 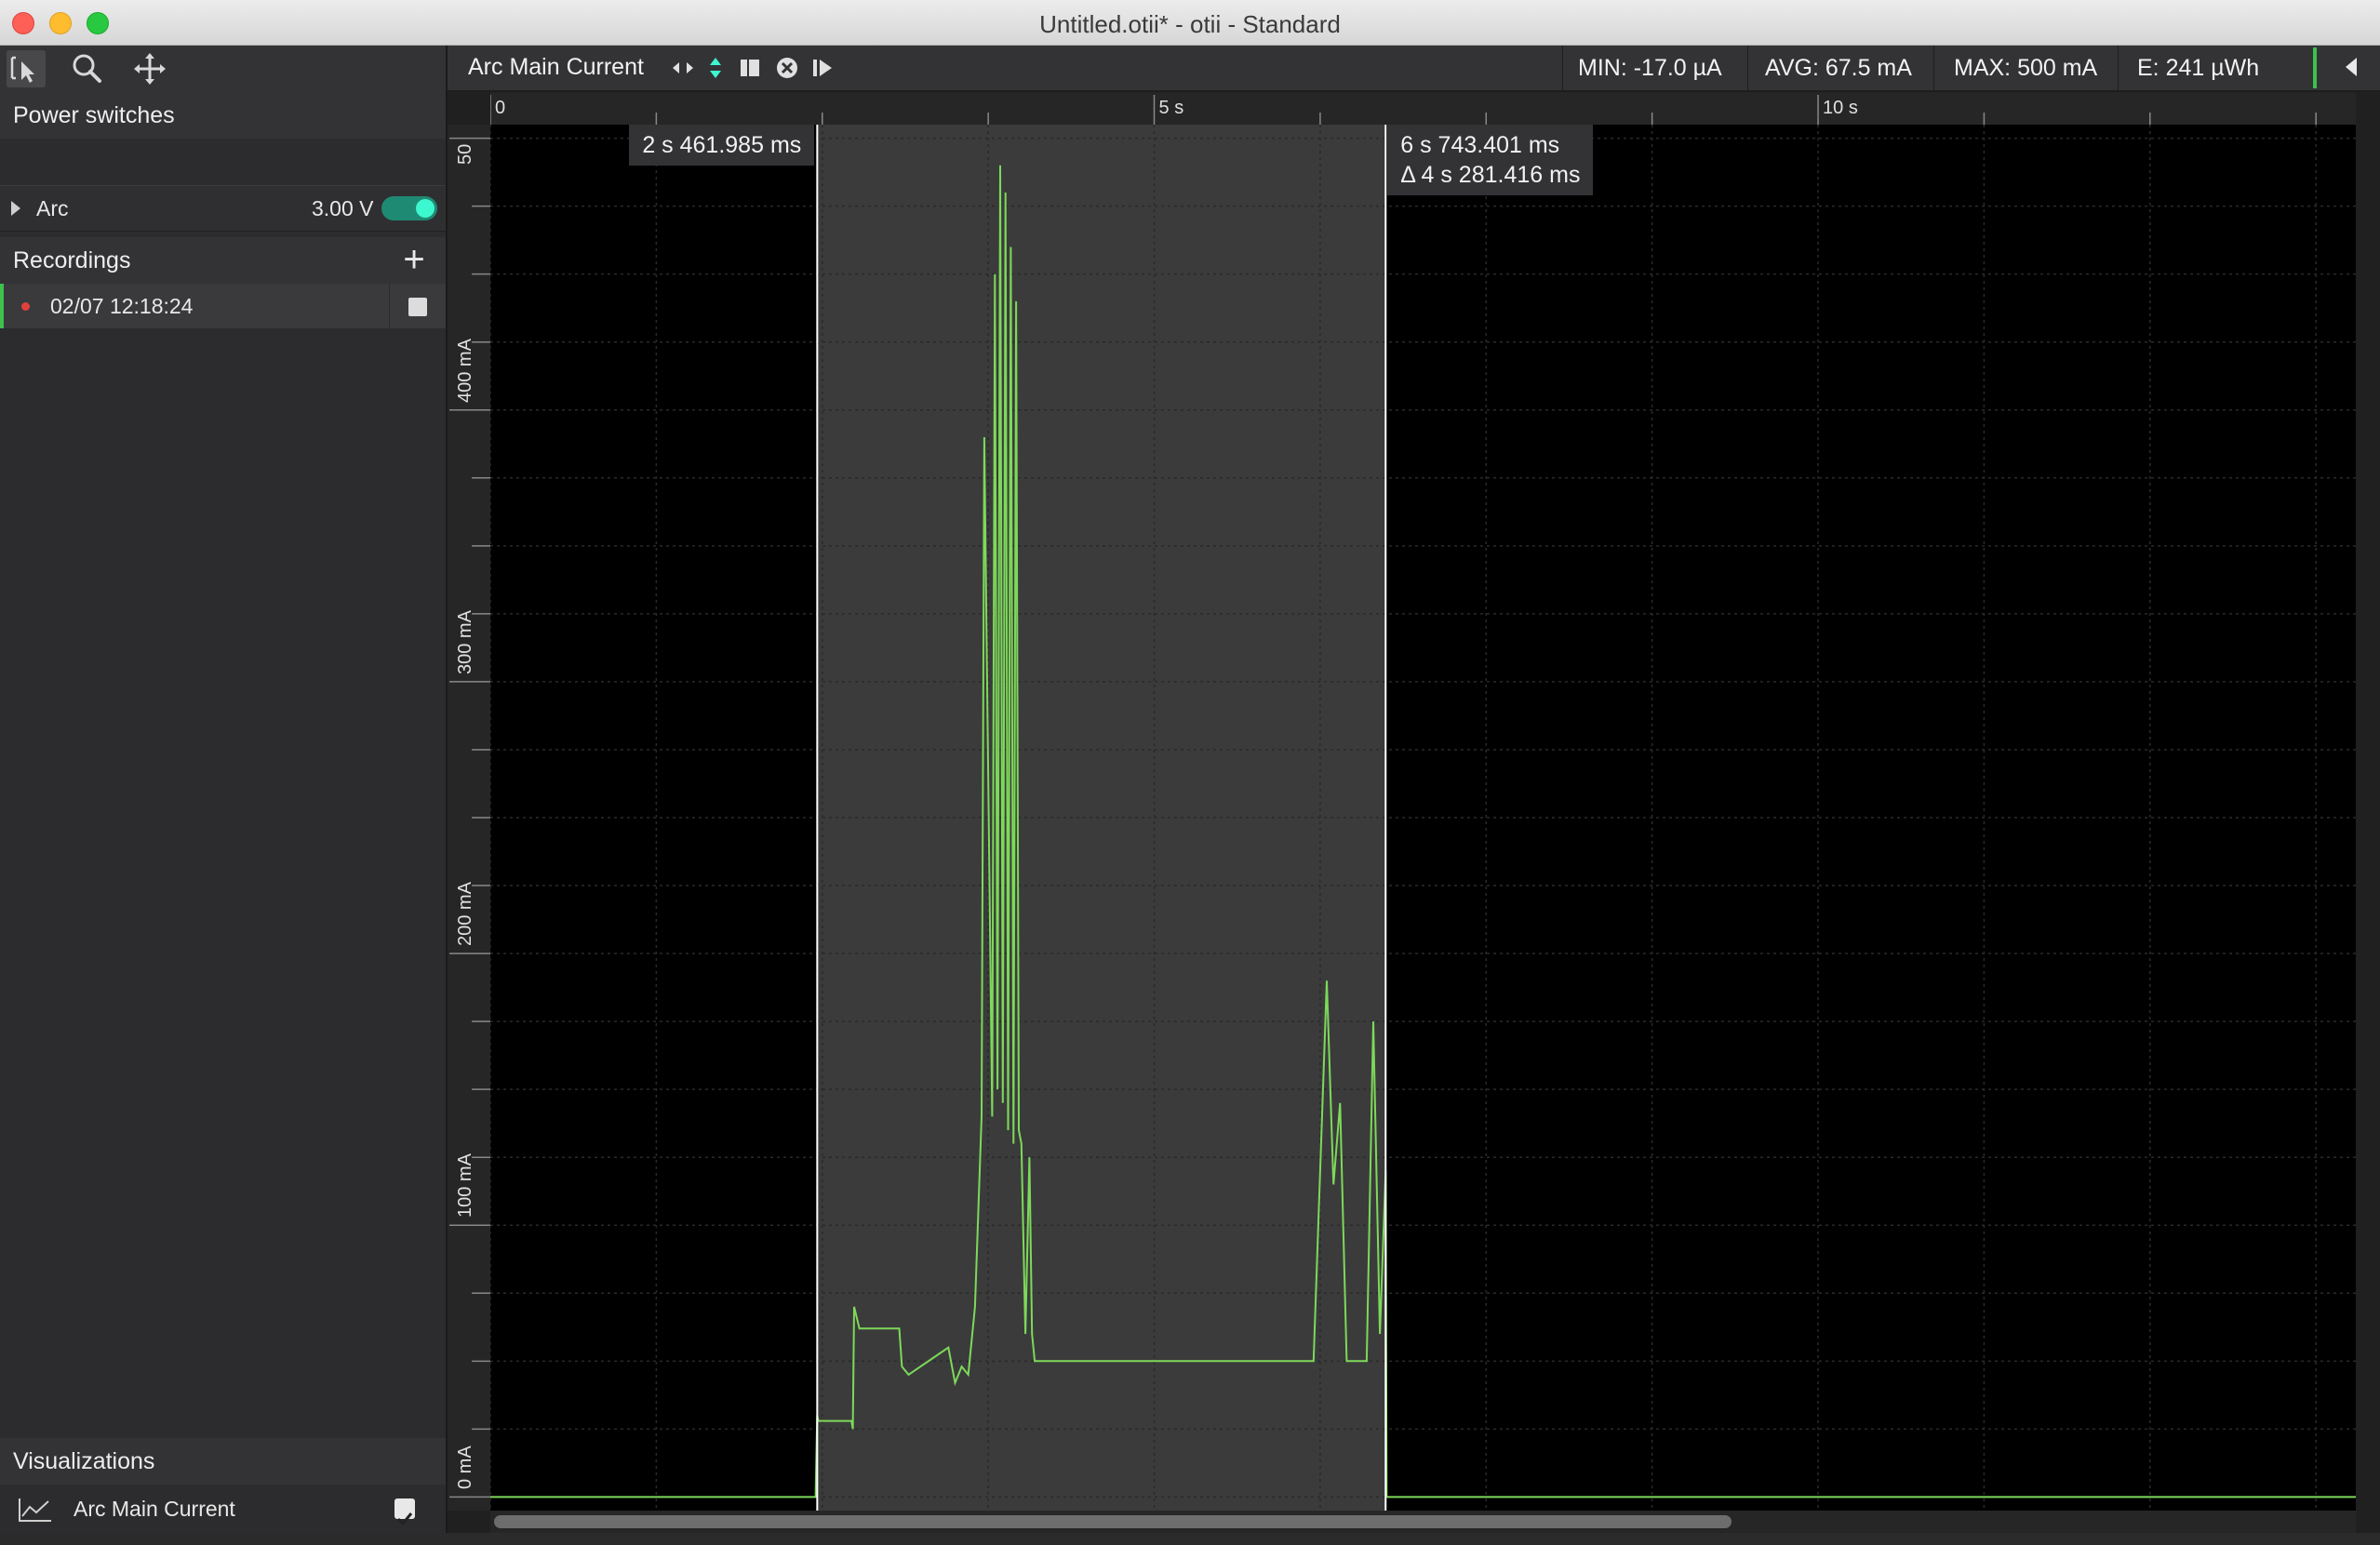 I want to click on window-titlebar: Untitled.otii* - otii - Standard, so click(x=1190, y=23).